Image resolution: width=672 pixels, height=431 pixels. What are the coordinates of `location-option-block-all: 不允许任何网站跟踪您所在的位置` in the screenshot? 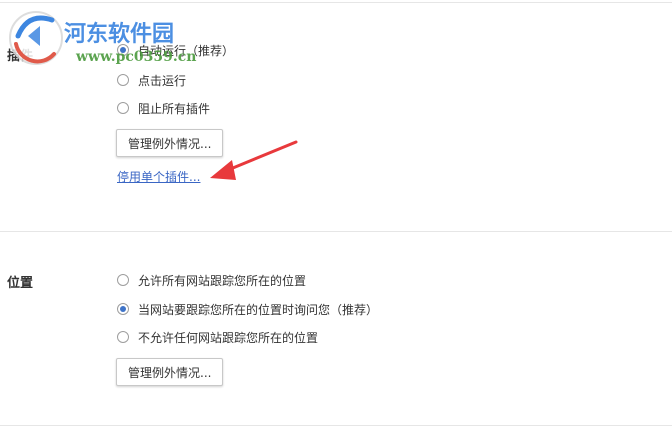 It's located at (217, 337).